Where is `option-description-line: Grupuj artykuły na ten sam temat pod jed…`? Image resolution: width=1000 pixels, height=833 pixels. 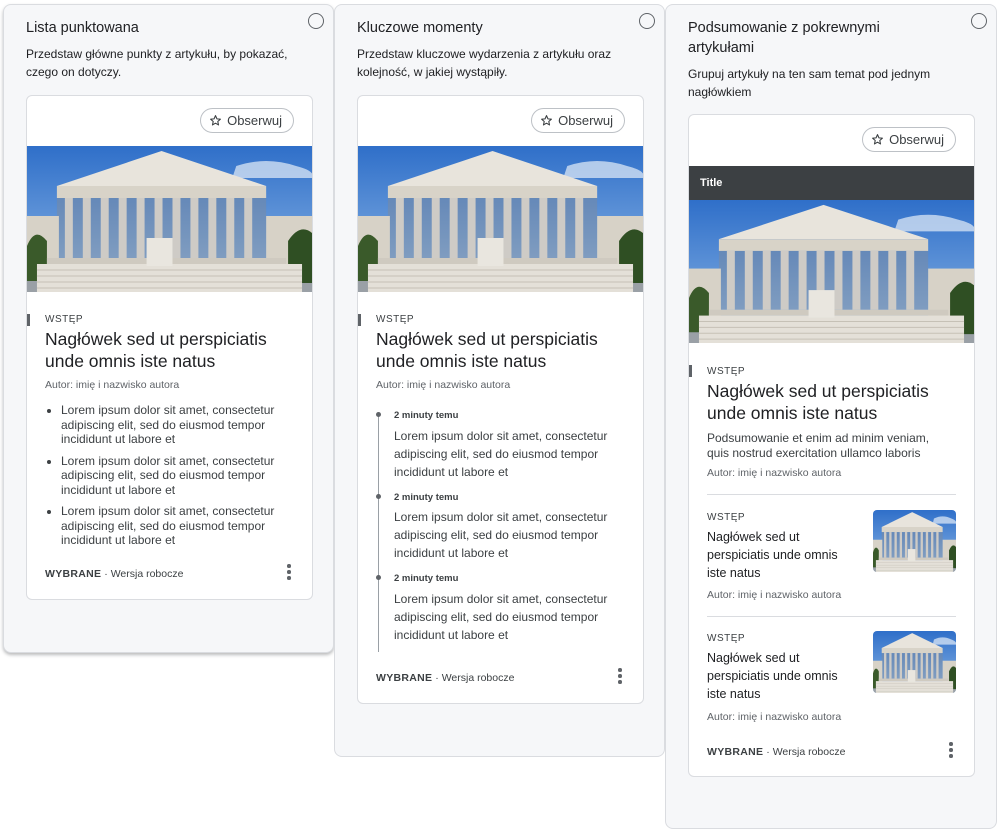
option-description-line: Grupuj artykuły na ten sam temat pod jed… is located at coordinates (809, 74).